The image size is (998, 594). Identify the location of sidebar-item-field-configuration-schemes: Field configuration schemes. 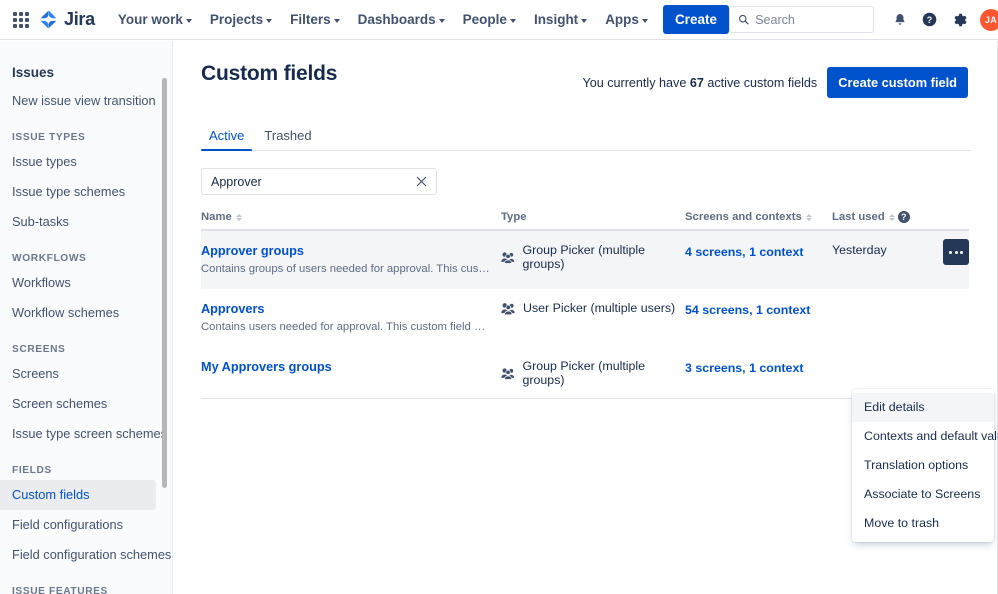
(86, 555).